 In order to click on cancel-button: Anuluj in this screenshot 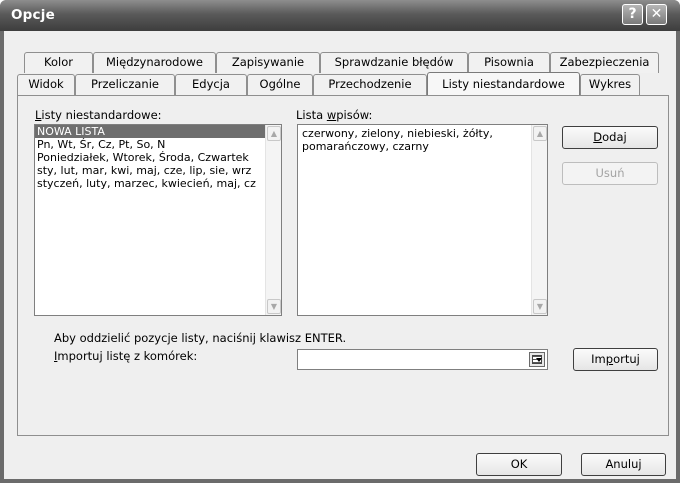, I will do `click(623, 464)`.